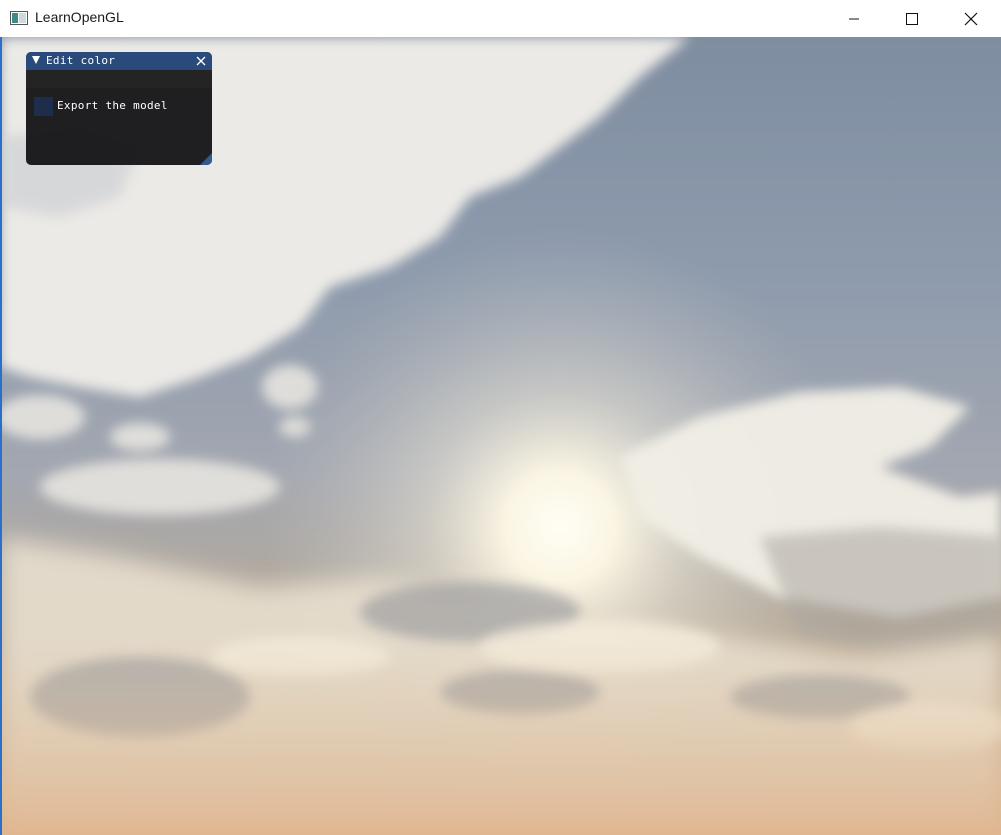  I want to click on imgui-title-bar: Edit color, so click(119, 61).